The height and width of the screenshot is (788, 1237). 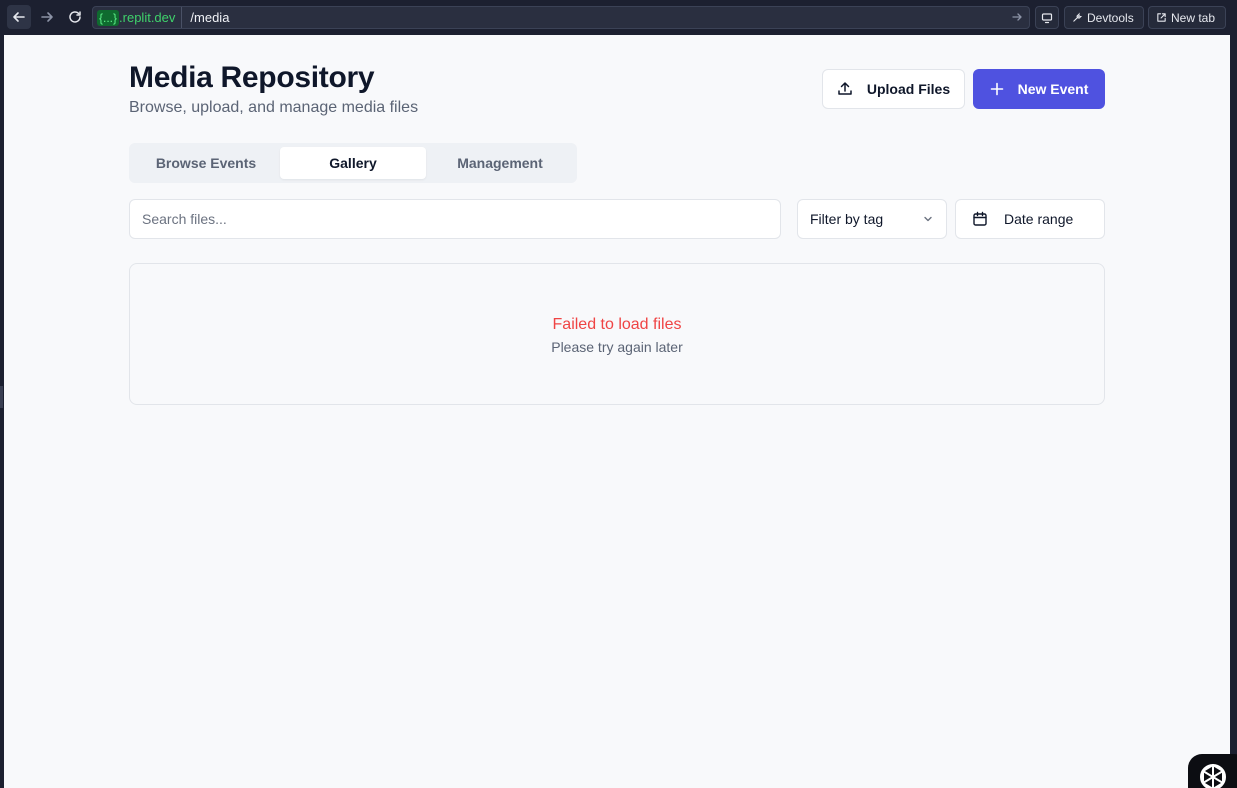 What do you see at coordinates (206, 163) in the screenshot?
I see `tab-browse-events: Browse Events` at bounding box center [206, 163].